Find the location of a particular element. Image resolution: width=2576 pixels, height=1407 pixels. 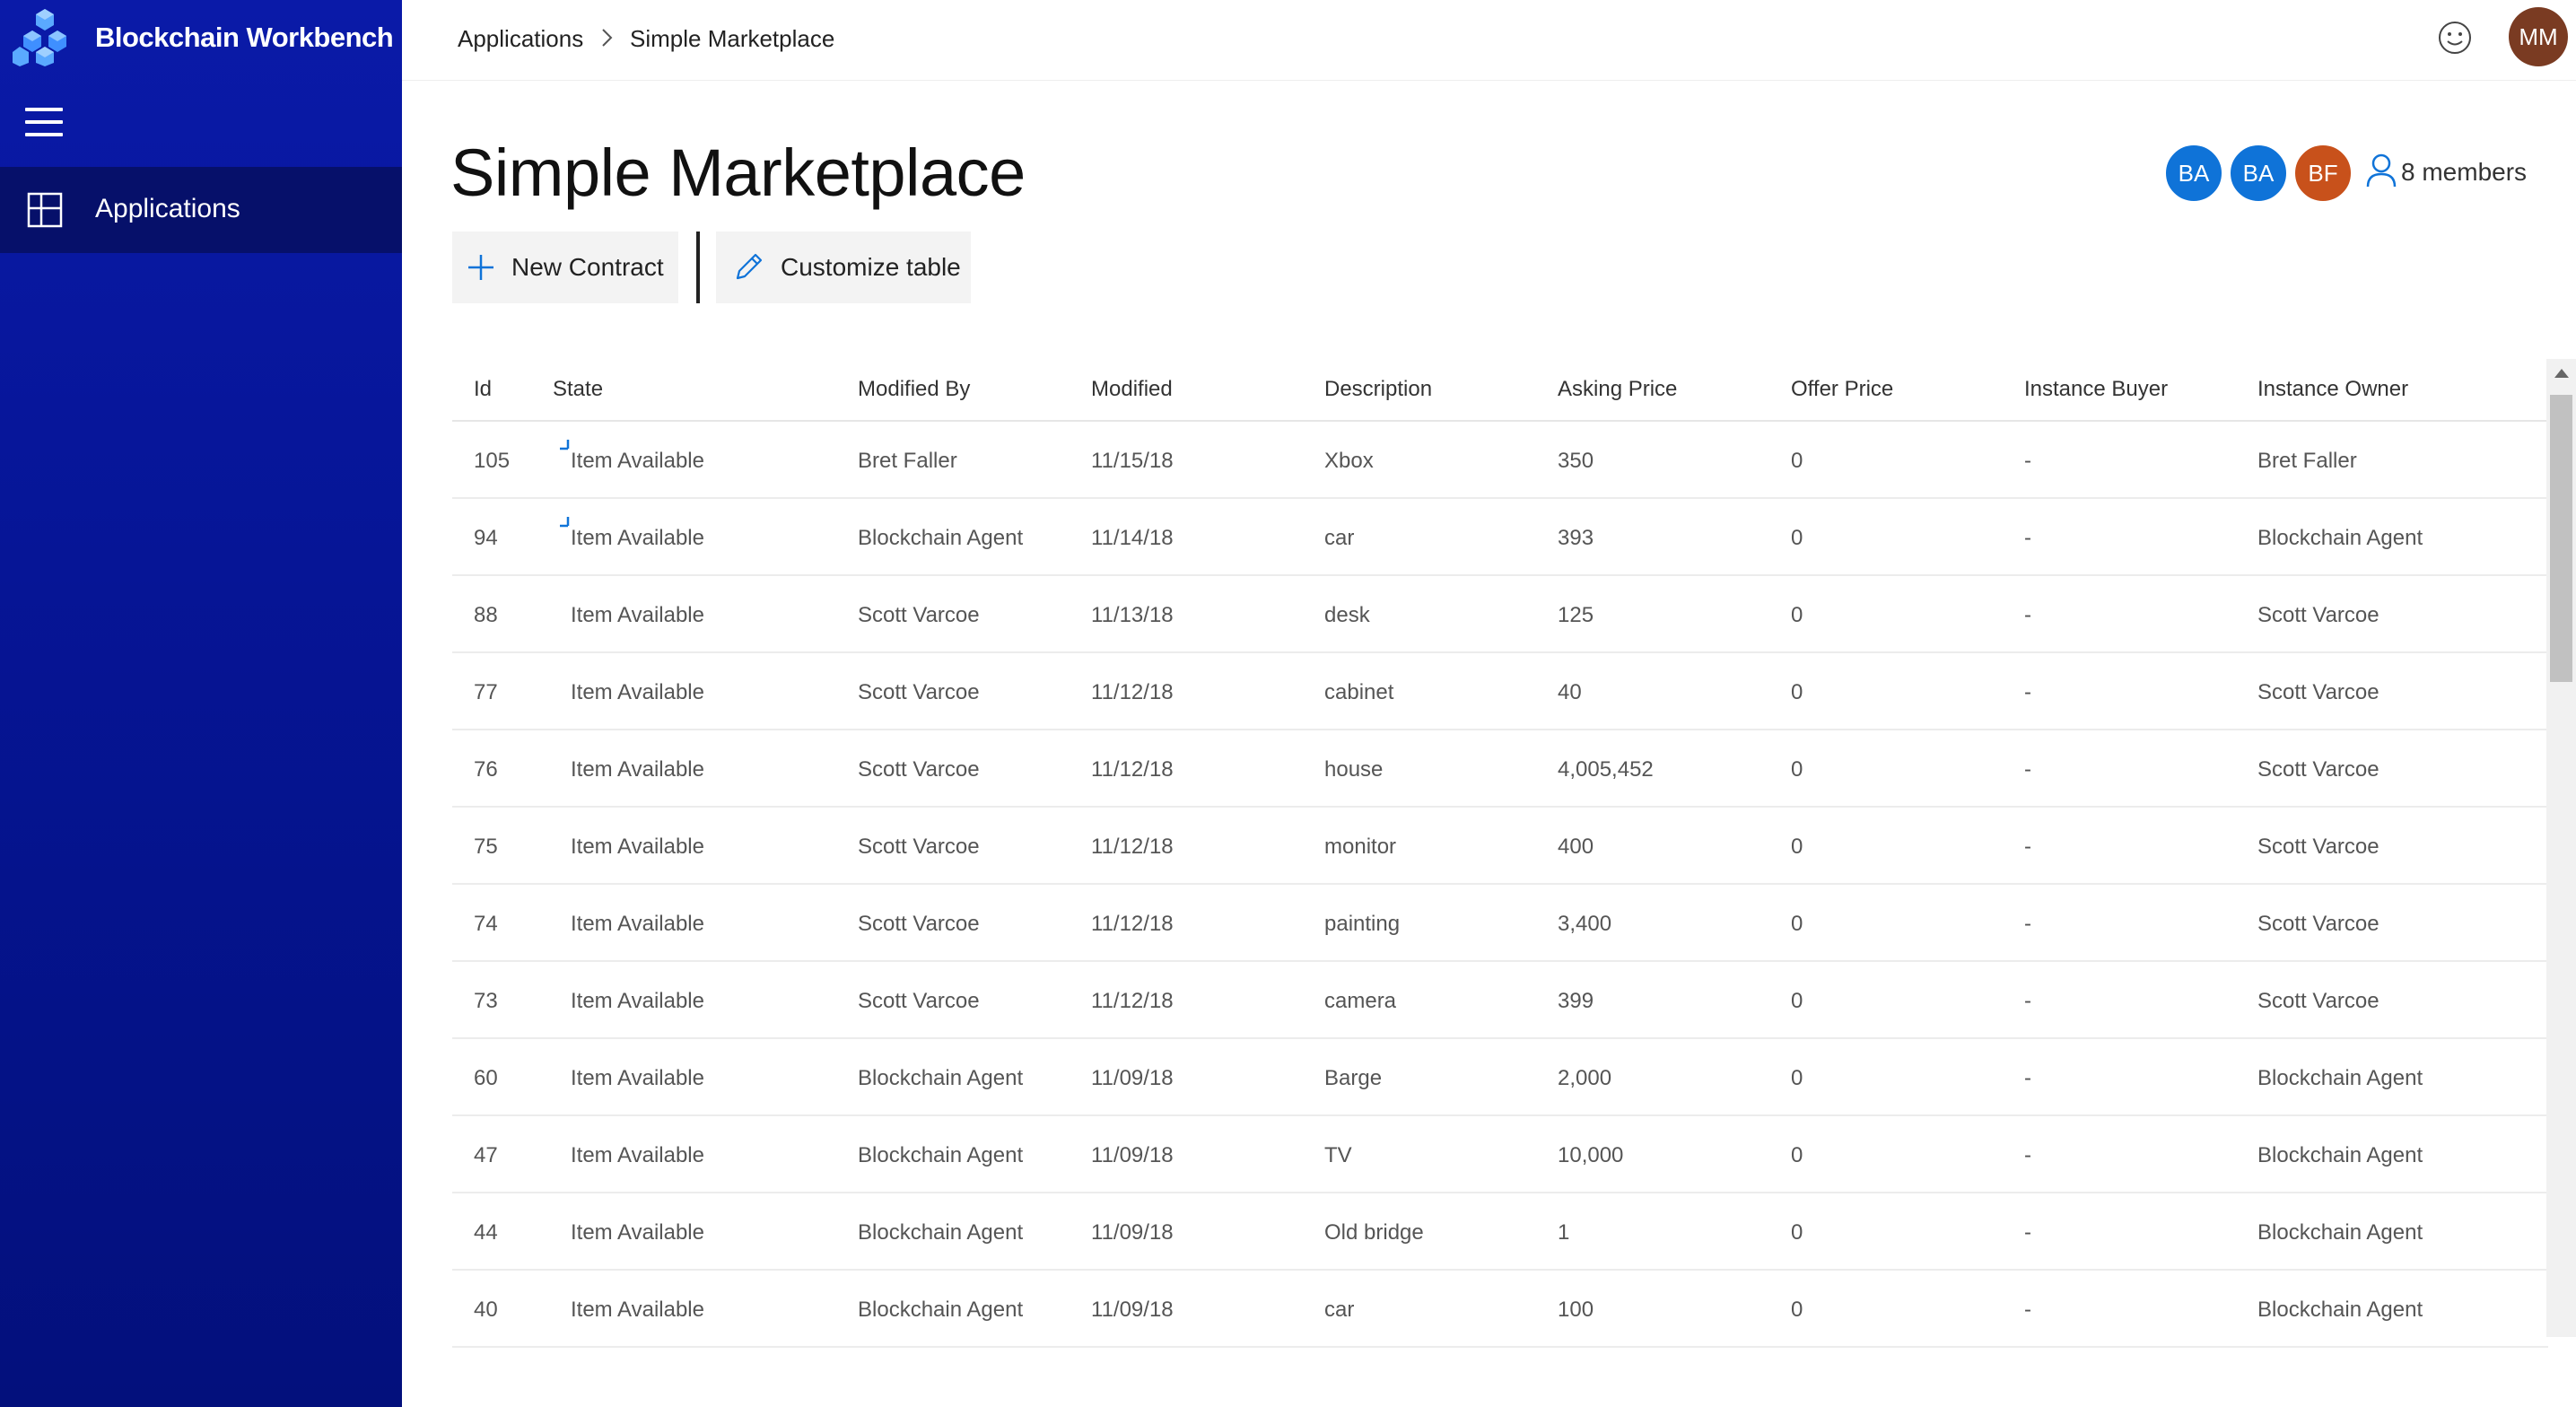

cell-id: 44 is located at coordinates (486, 1233).